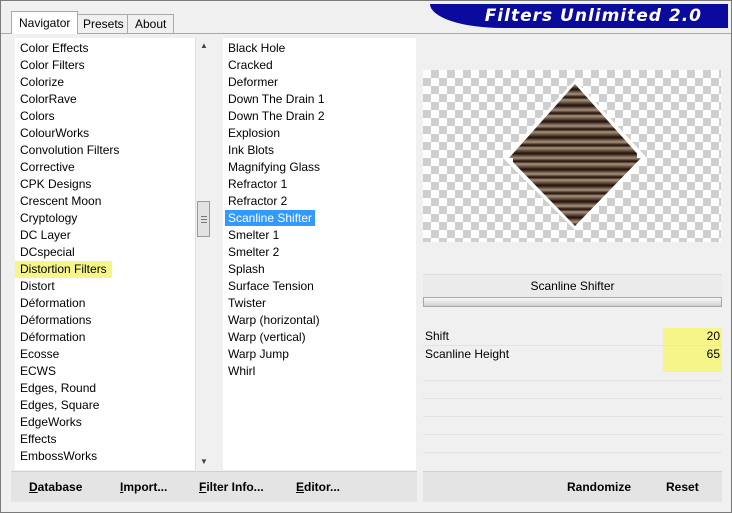  Describe the element at coordinates (105, 320) in the screenshot. I see `category-item: Déformations` at that location.